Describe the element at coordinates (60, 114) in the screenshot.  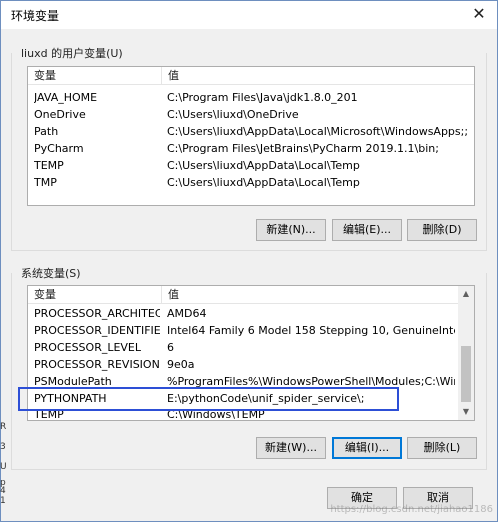
I see `var-name: OneDrive` at that location.